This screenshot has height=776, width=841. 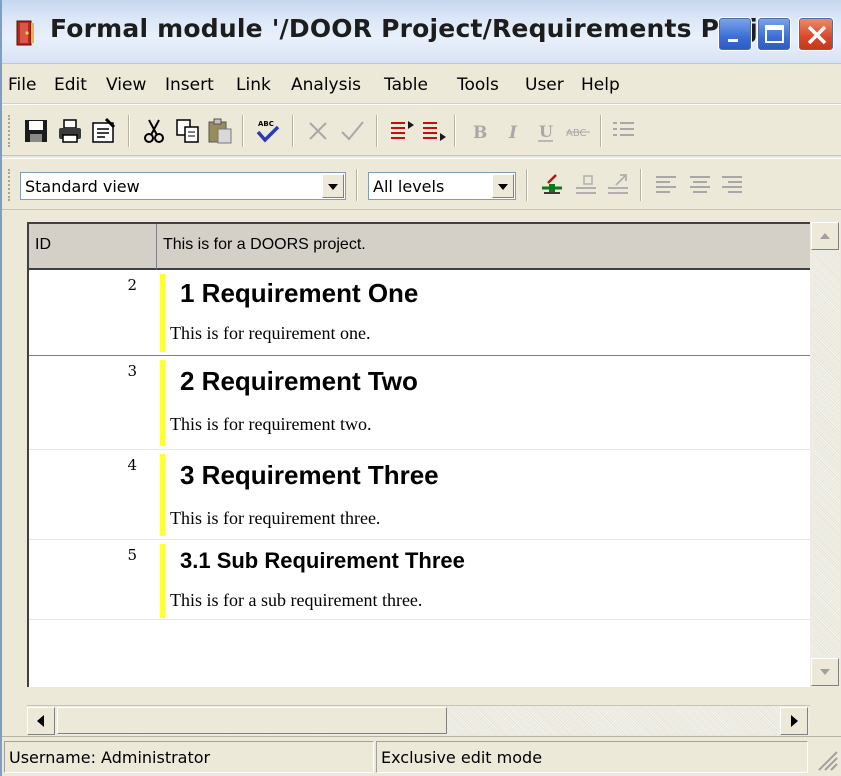 What do you see at coordinates (309, 475) in the screenshot?
I see `requirement-heading: 3 Requirement Three` at bounding box center [309, 475].